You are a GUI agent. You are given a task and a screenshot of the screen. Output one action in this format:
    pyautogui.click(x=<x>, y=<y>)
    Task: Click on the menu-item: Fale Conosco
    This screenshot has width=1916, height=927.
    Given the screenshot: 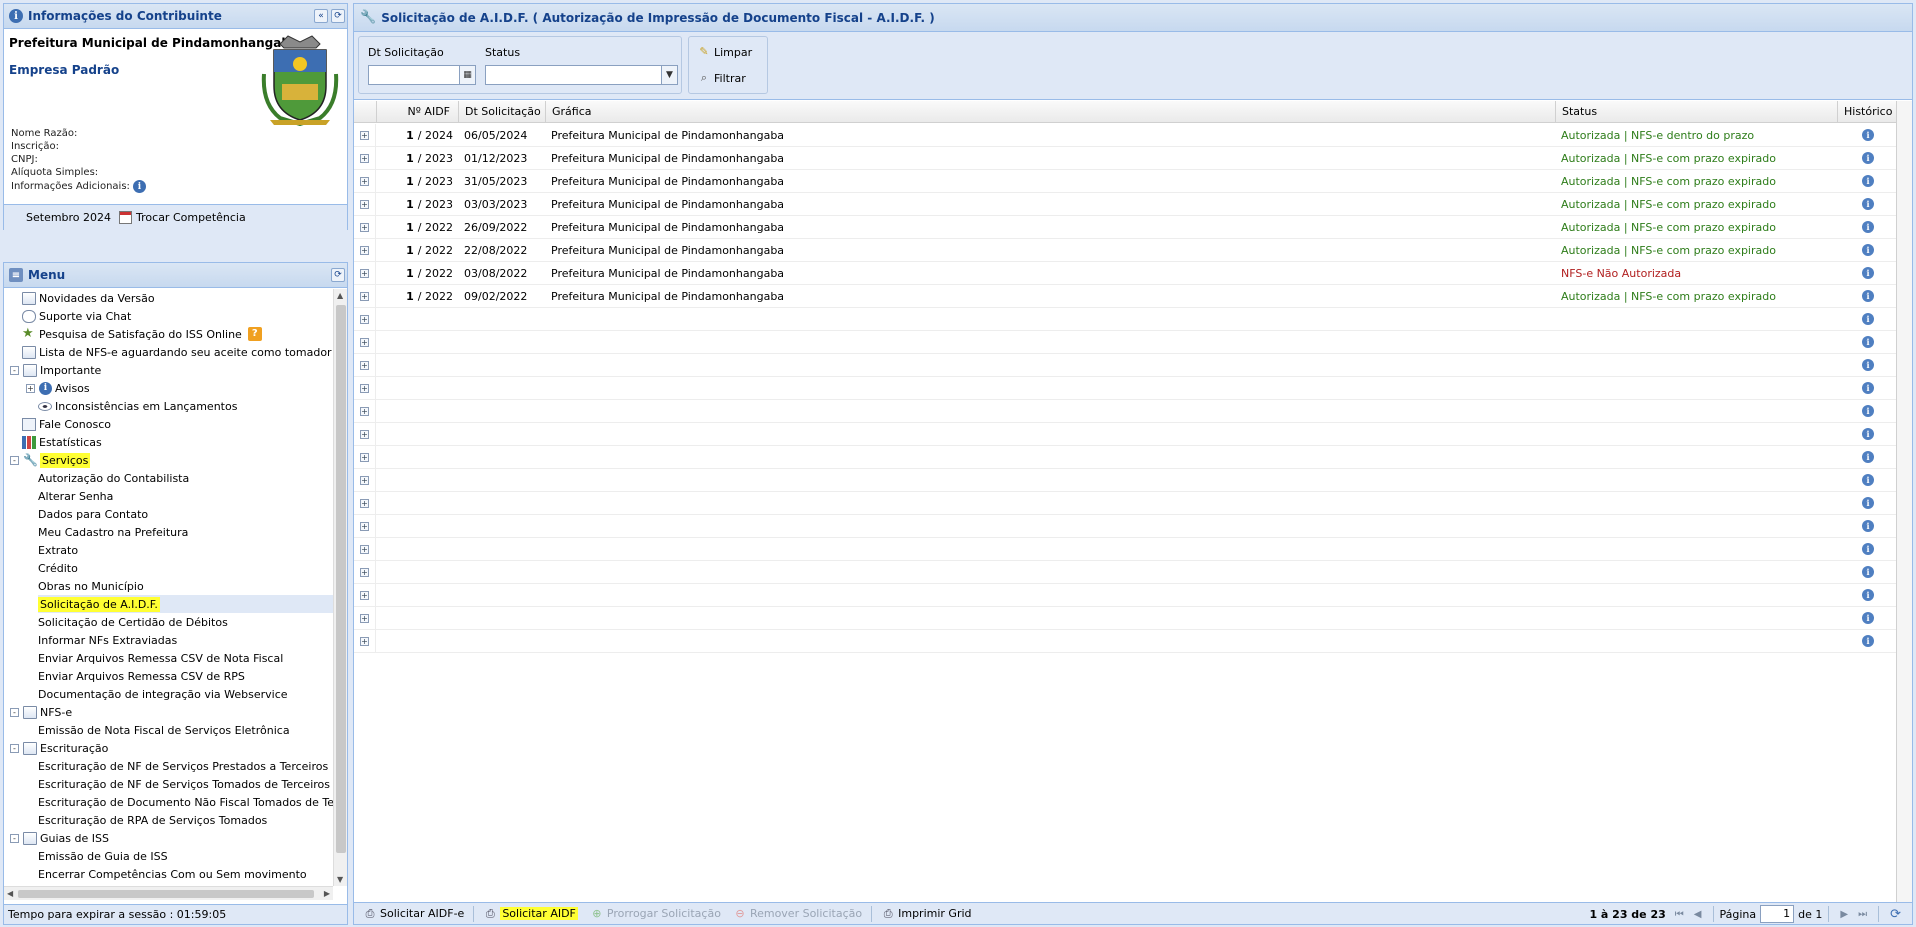 What is the action you would take?
    pyautogui.click(x=177, y=424)
    